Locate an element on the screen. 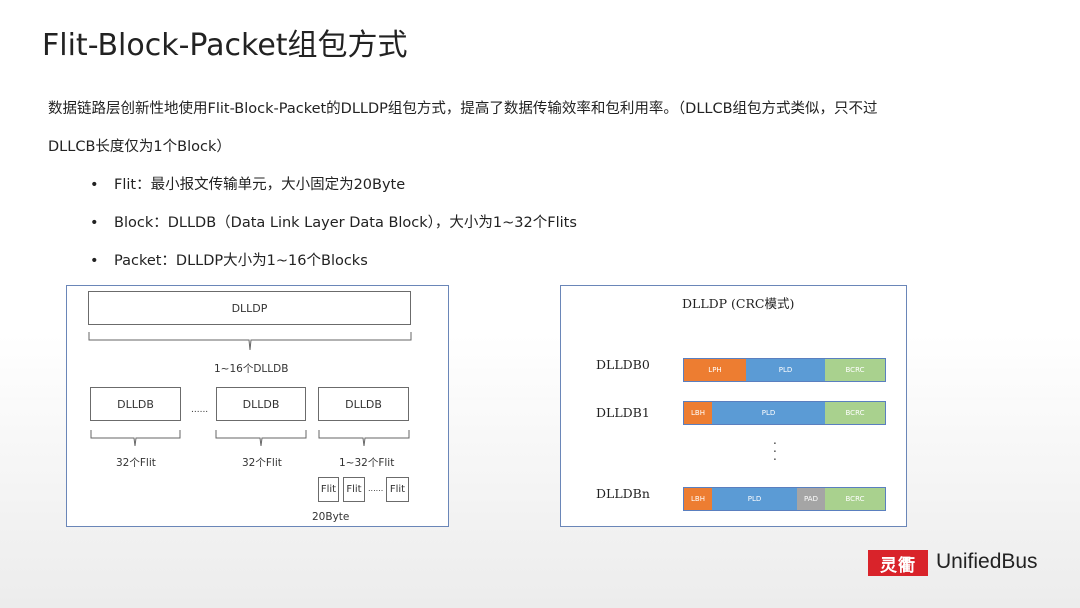 This screenshot has height=608, width=1080. bullet-flit: • Flit：最小报文传输单元，大小固定为20Byte is located at coordinates (247, 183).